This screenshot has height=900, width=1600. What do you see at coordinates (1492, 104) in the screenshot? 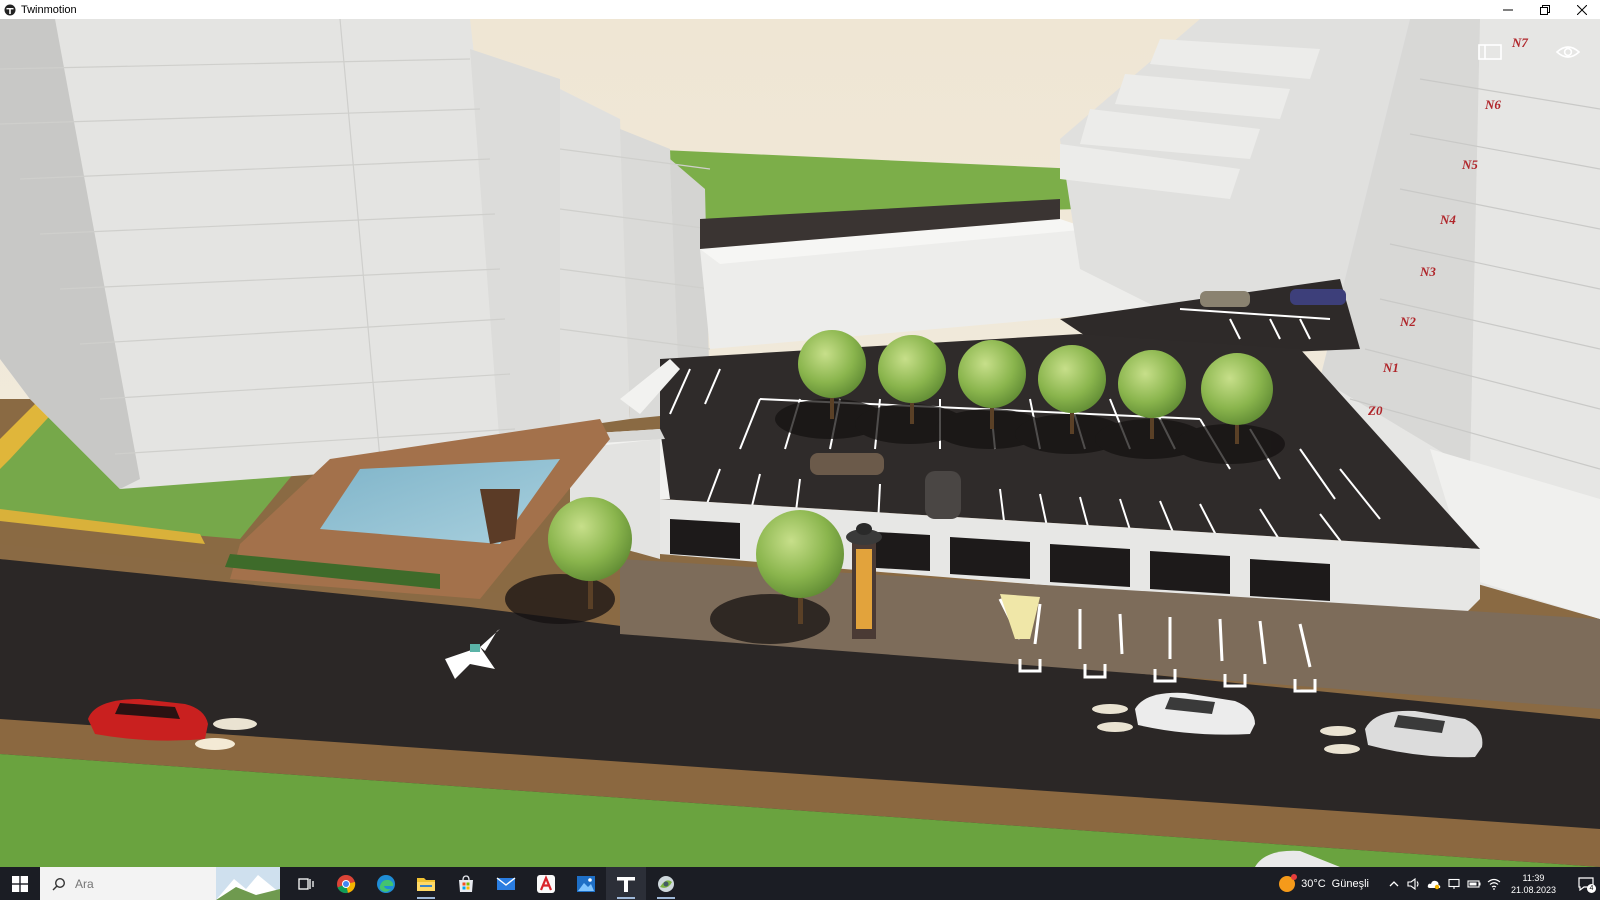
I see `floor-label: N6` at bounding box center [1492, 104].